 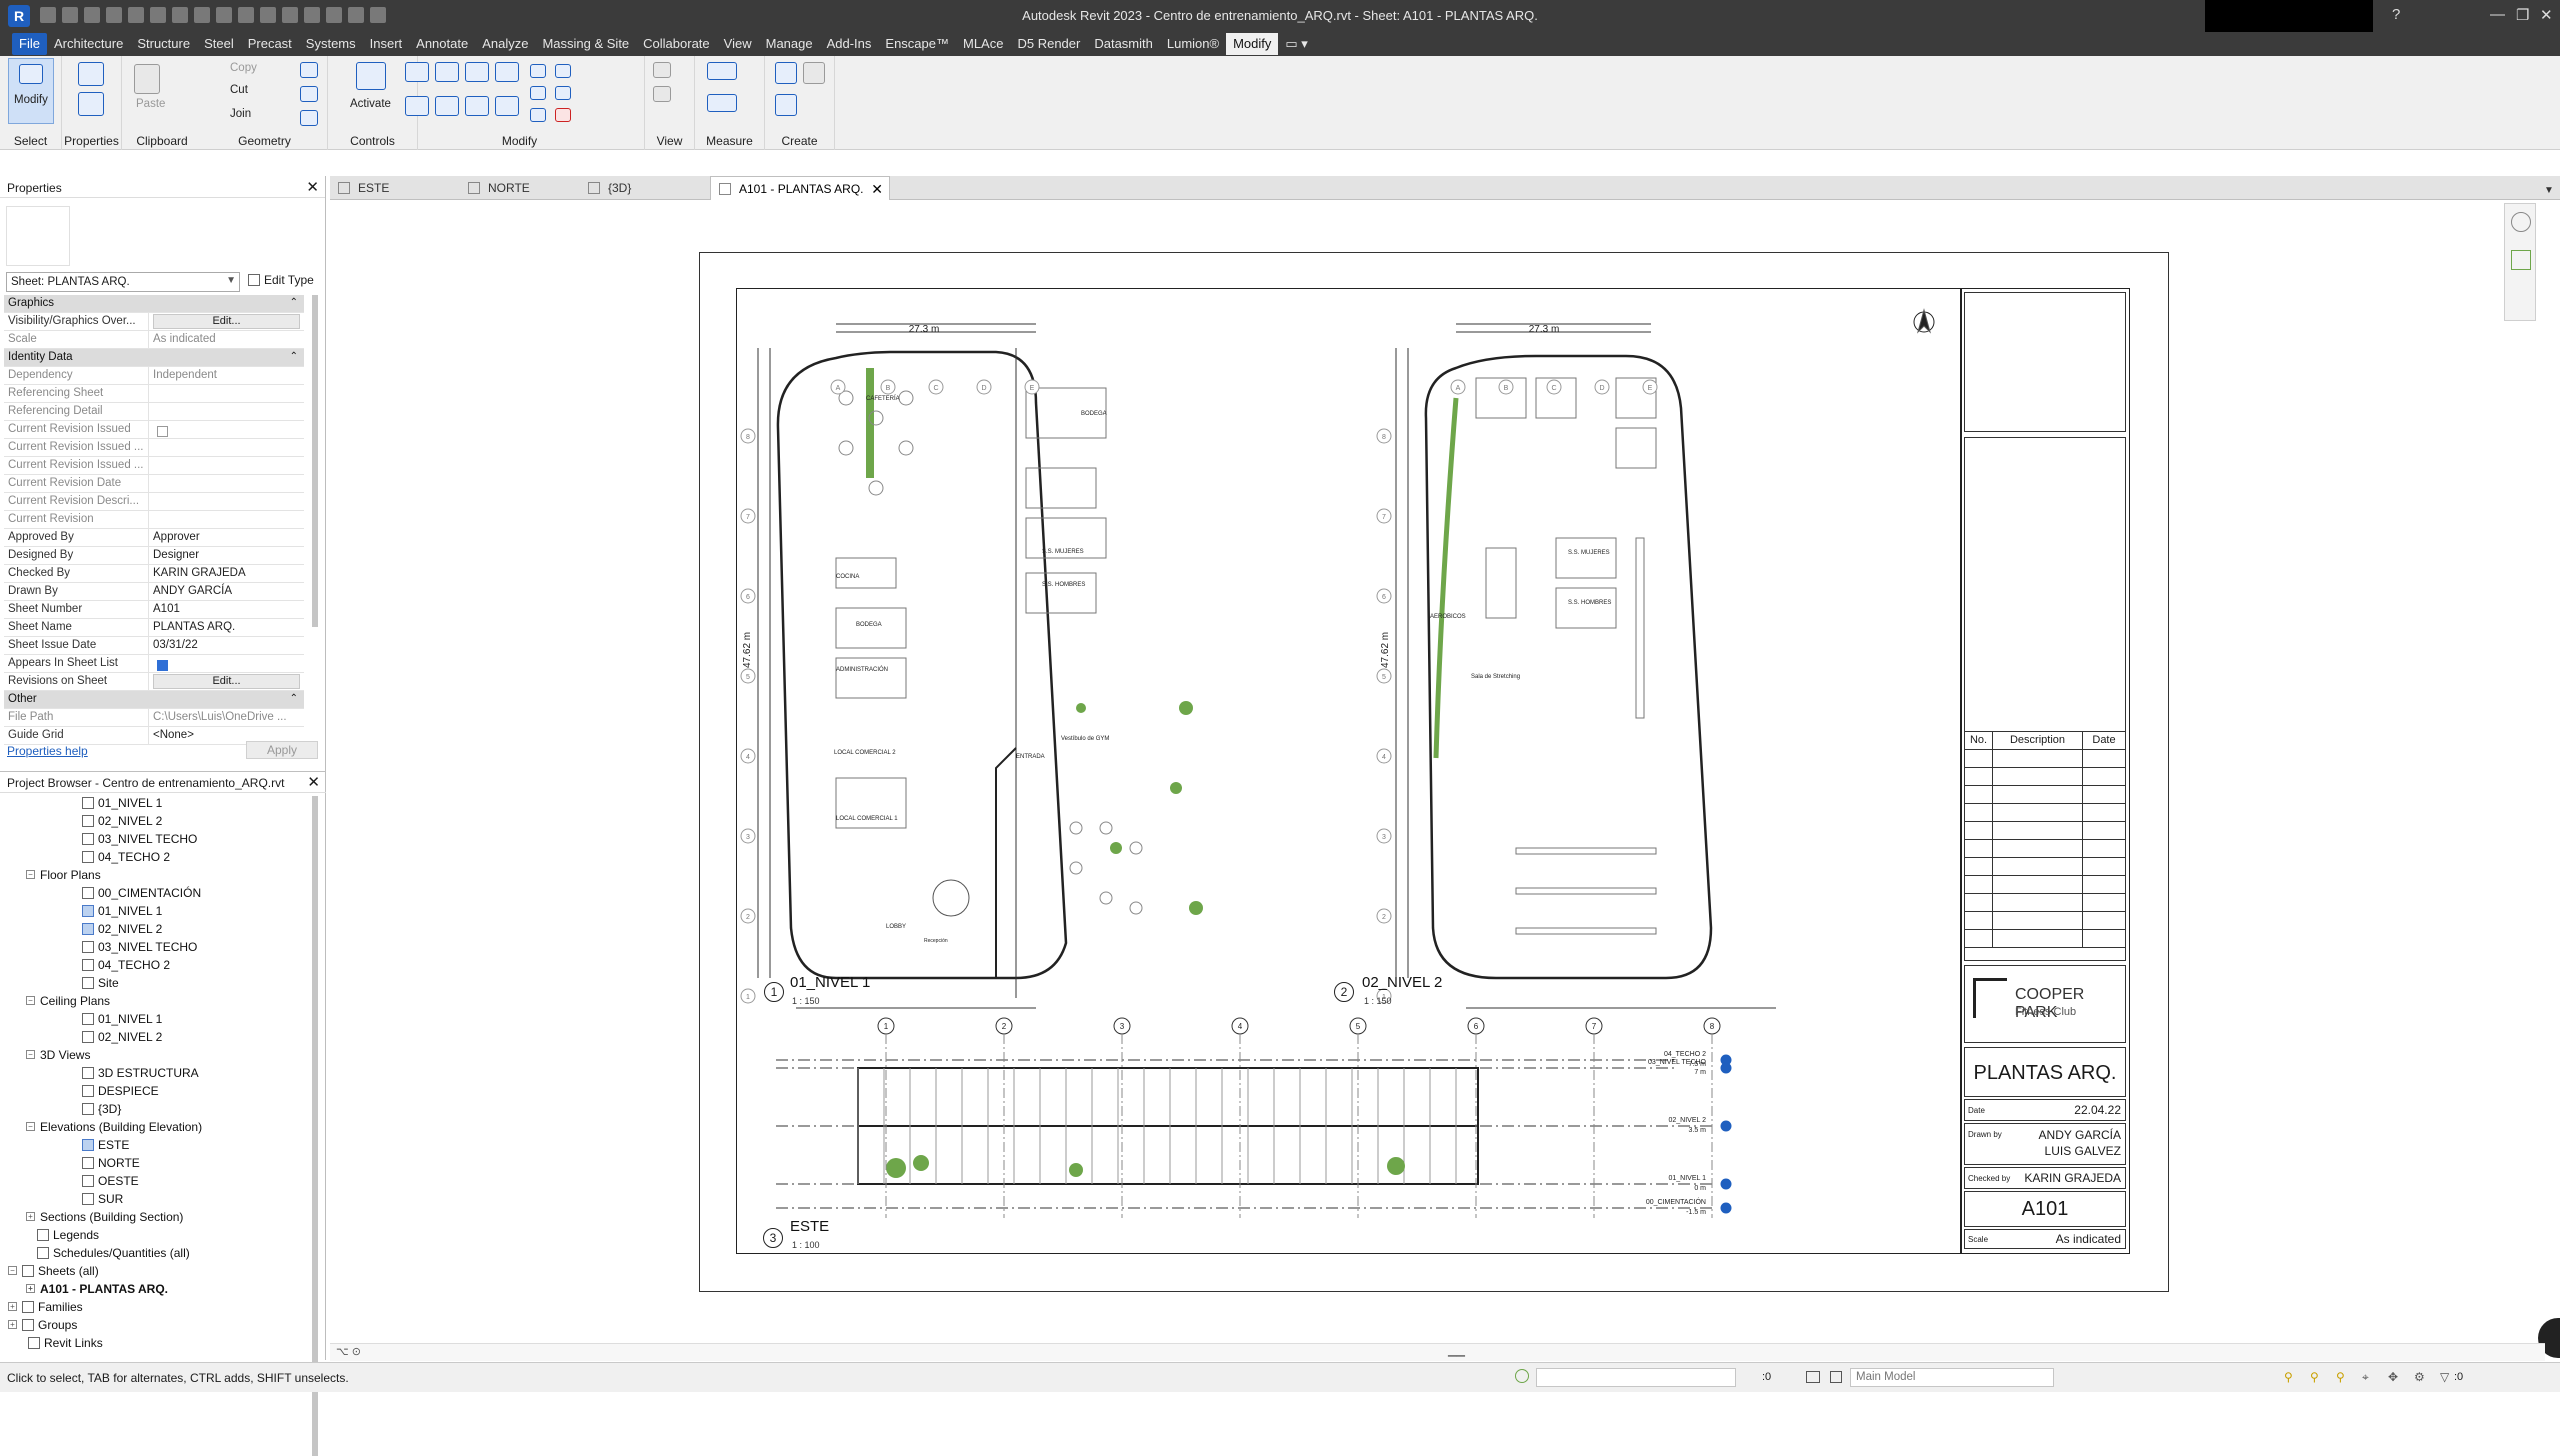 I want to click on property-row: Designed By Designer, so click(x=154, y=556).